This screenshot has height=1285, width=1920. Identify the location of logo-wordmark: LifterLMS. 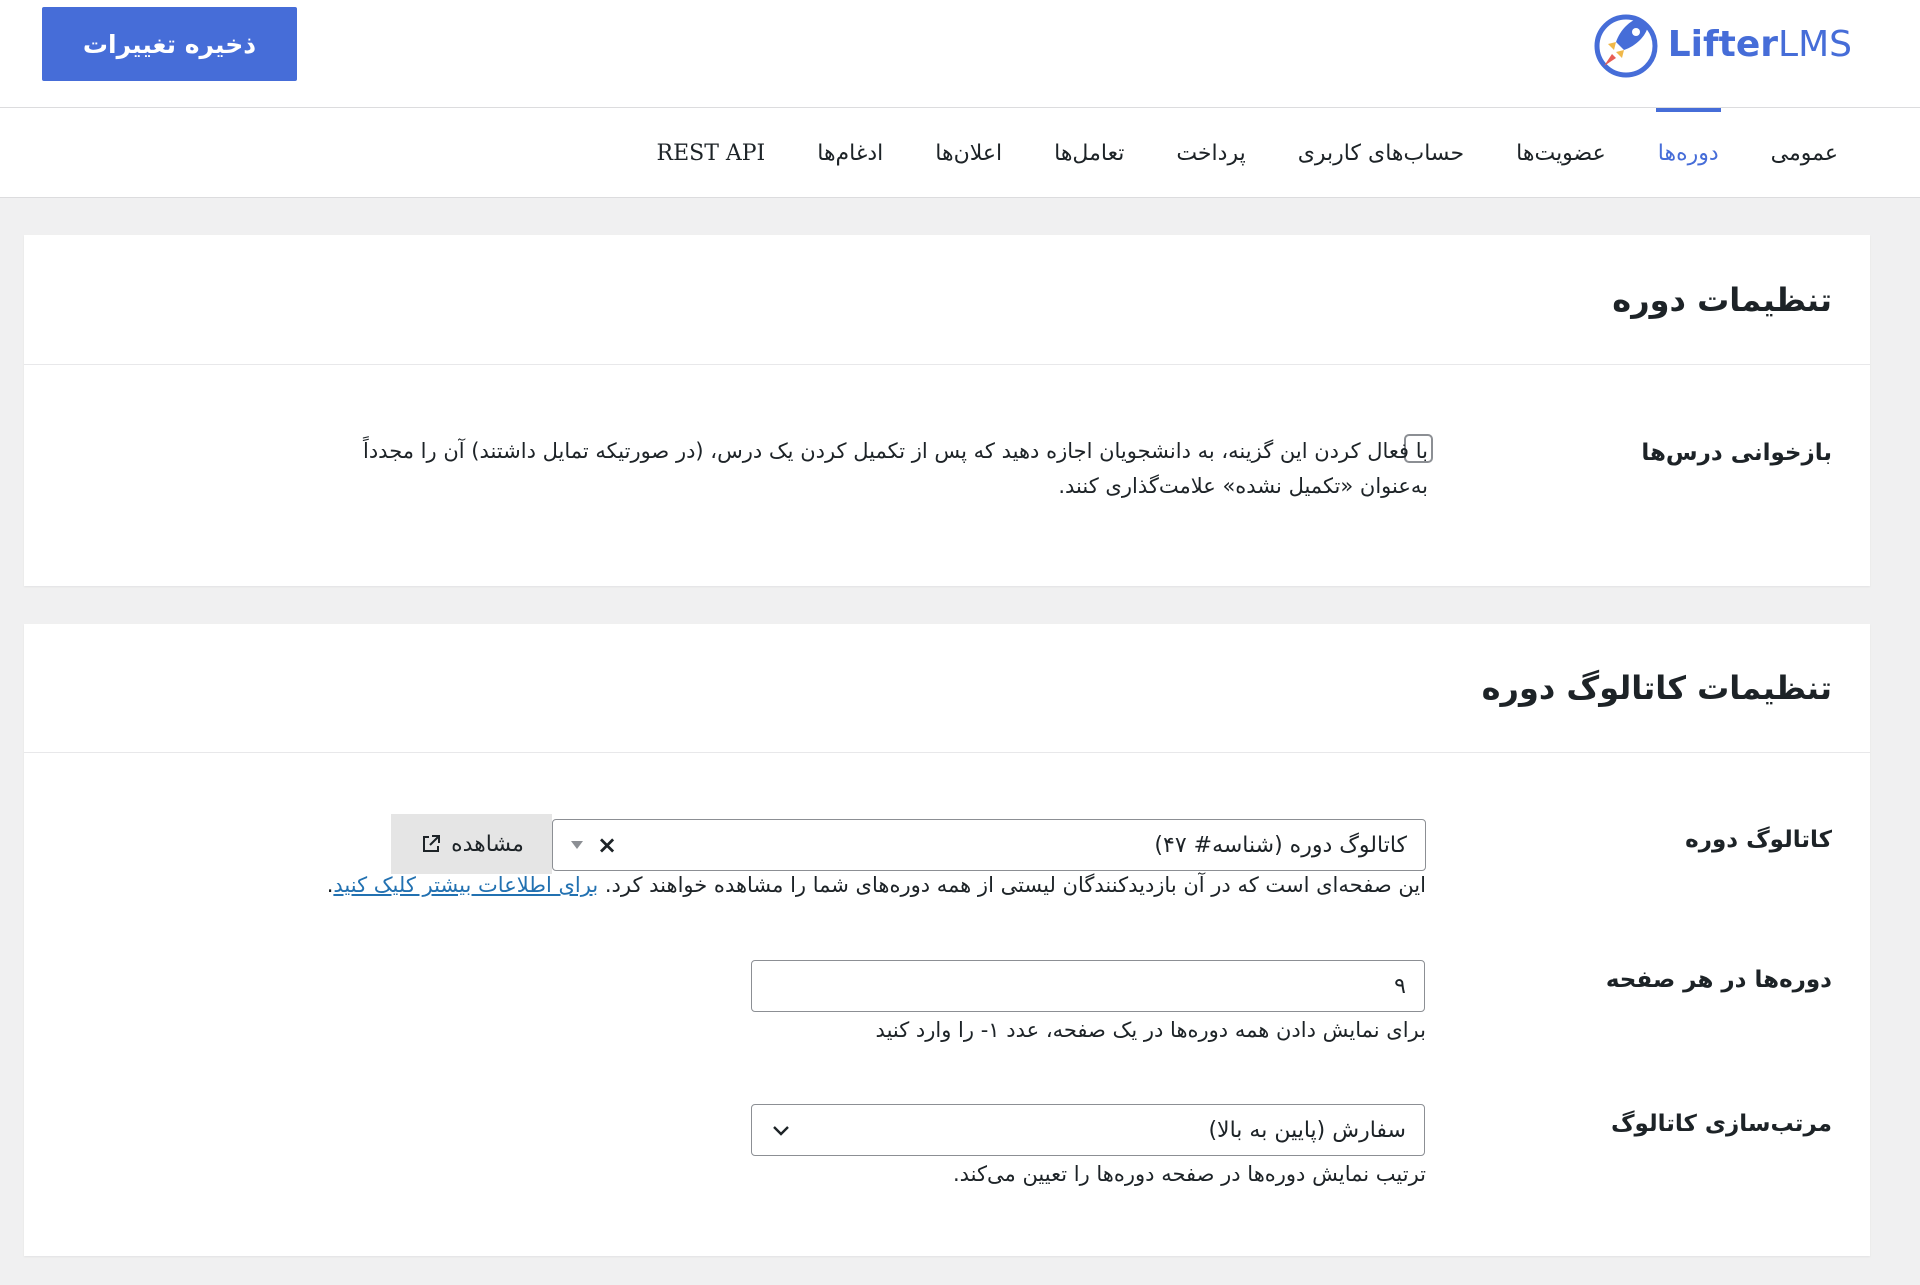
(1759, 44).